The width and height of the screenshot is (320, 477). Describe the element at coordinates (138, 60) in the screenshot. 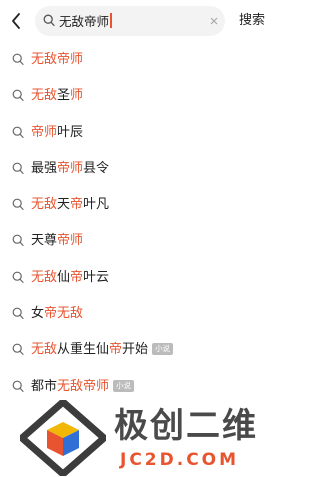

I see `suggestion-item: 无敌帝师` at that location.